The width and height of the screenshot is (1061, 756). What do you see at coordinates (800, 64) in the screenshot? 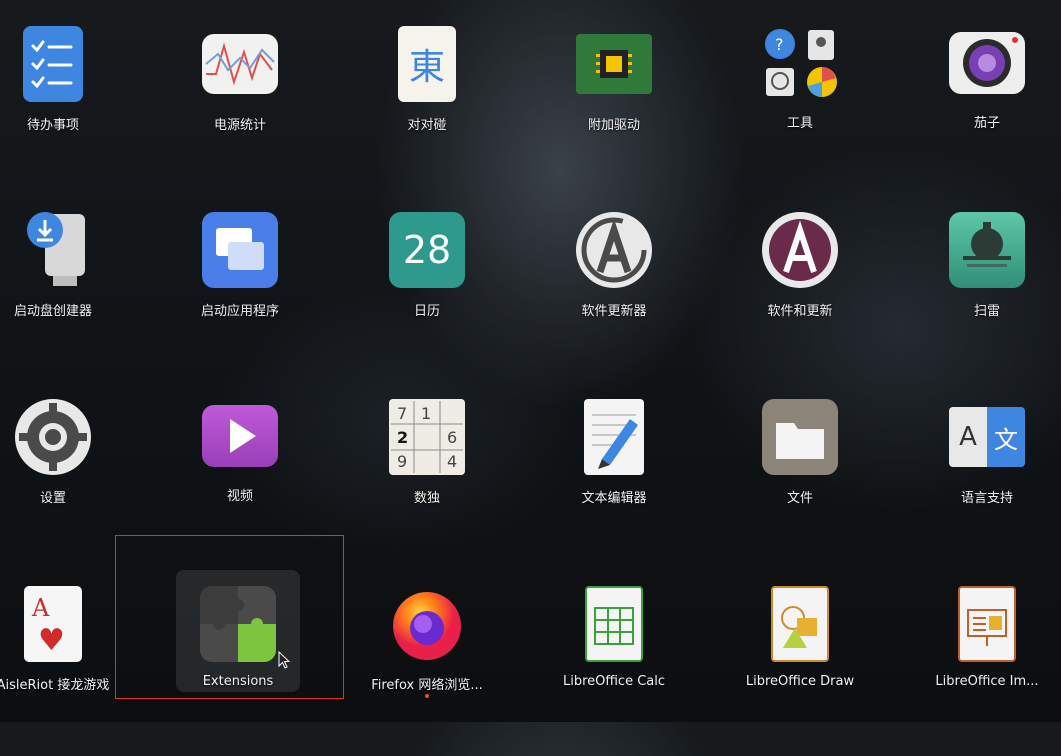
I see `utilities-folder-icon: ?` at bounding box center [800, 64].